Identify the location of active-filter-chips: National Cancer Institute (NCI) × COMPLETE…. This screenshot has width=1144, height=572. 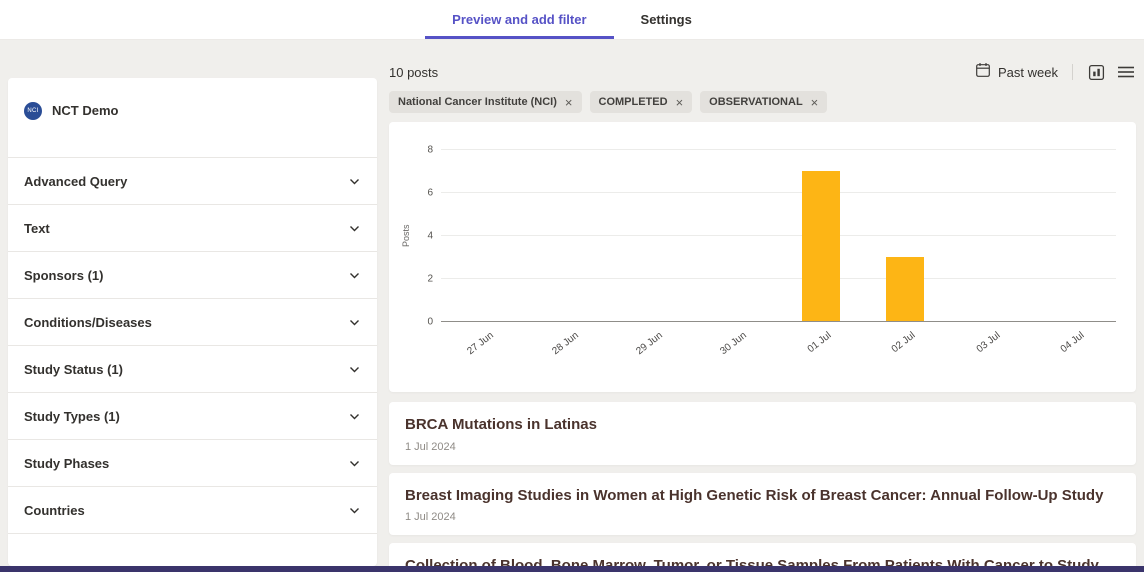
(762, 102).